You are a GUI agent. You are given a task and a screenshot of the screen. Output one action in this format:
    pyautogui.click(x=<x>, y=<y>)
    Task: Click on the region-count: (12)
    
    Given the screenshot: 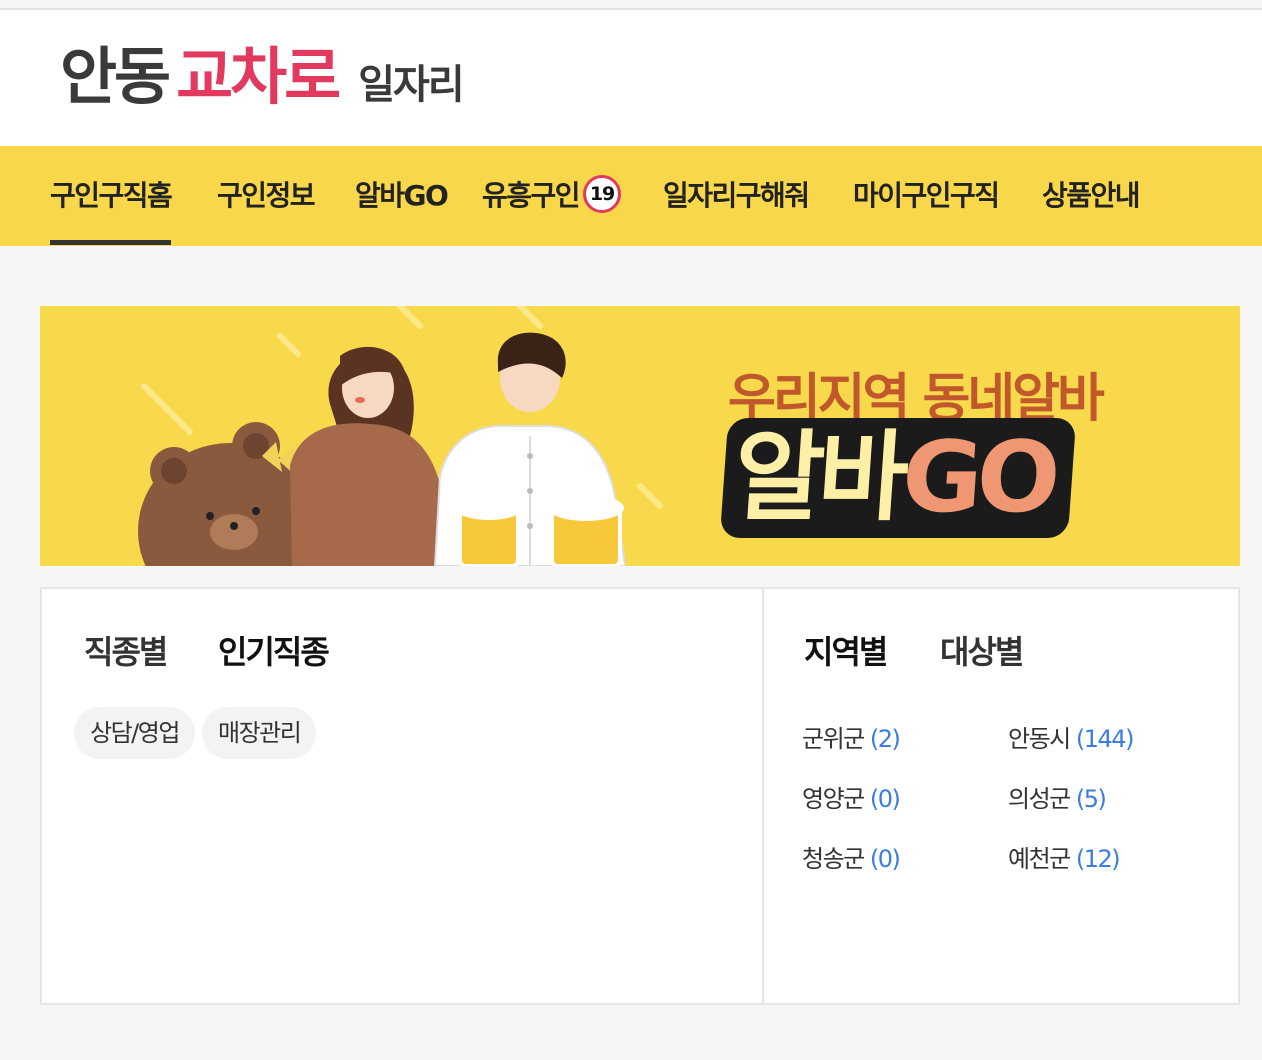 What is the action you would take?
    pyautogui.click(x=1098, y=859)
    